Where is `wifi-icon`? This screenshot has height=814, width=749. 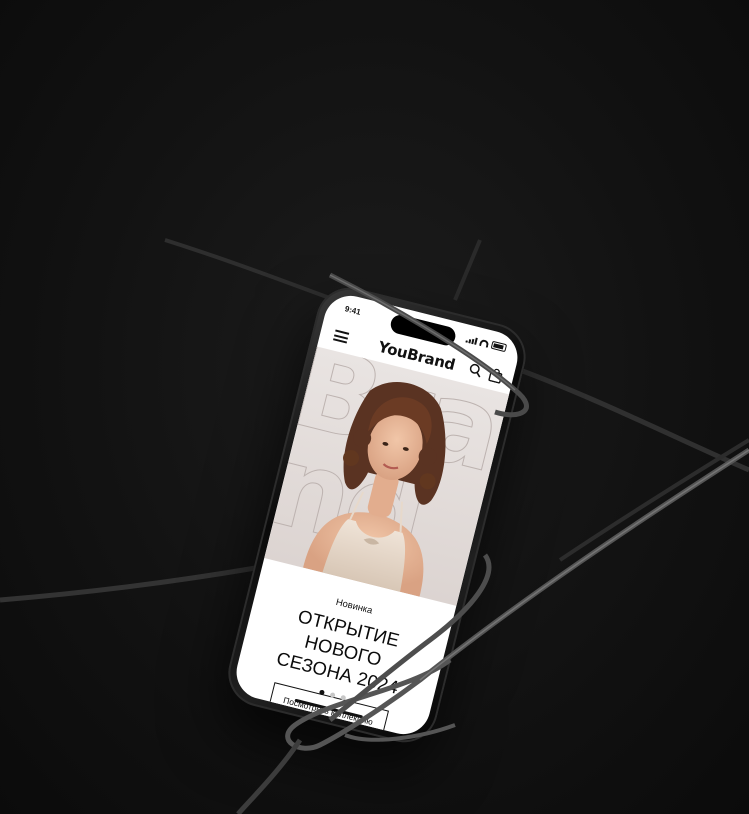
wifi-icon is located at coordinates (484, 343).